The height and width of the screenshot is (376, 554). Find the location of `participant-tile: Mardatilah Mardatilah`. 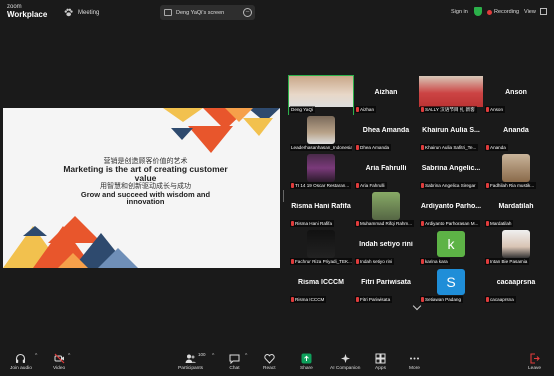

participant-tile: Mardatilah Mardatilah is located at coordinates (516, 209).